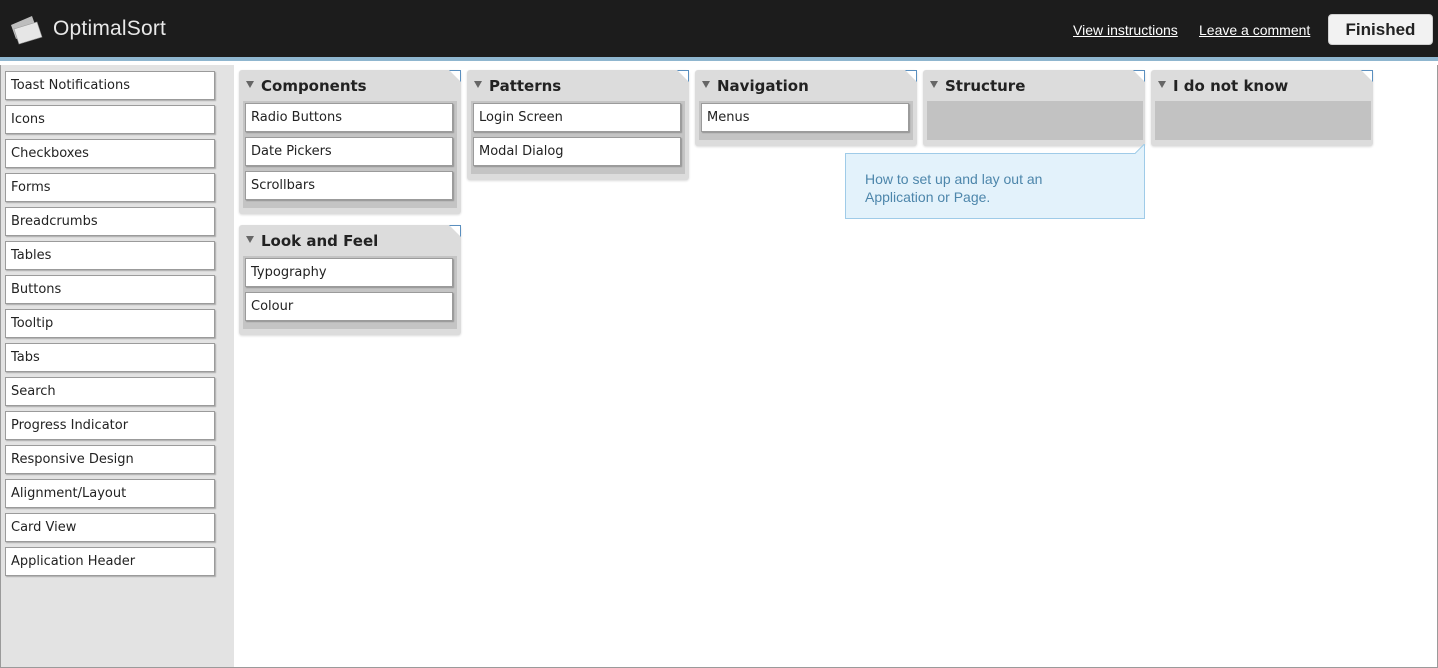 The width and height of the screenshot is (1438, 668). What do you see at coordinates (525, 86) in the screenshot?
I see `group-title: Patterns` at bounding box center [525, 86].